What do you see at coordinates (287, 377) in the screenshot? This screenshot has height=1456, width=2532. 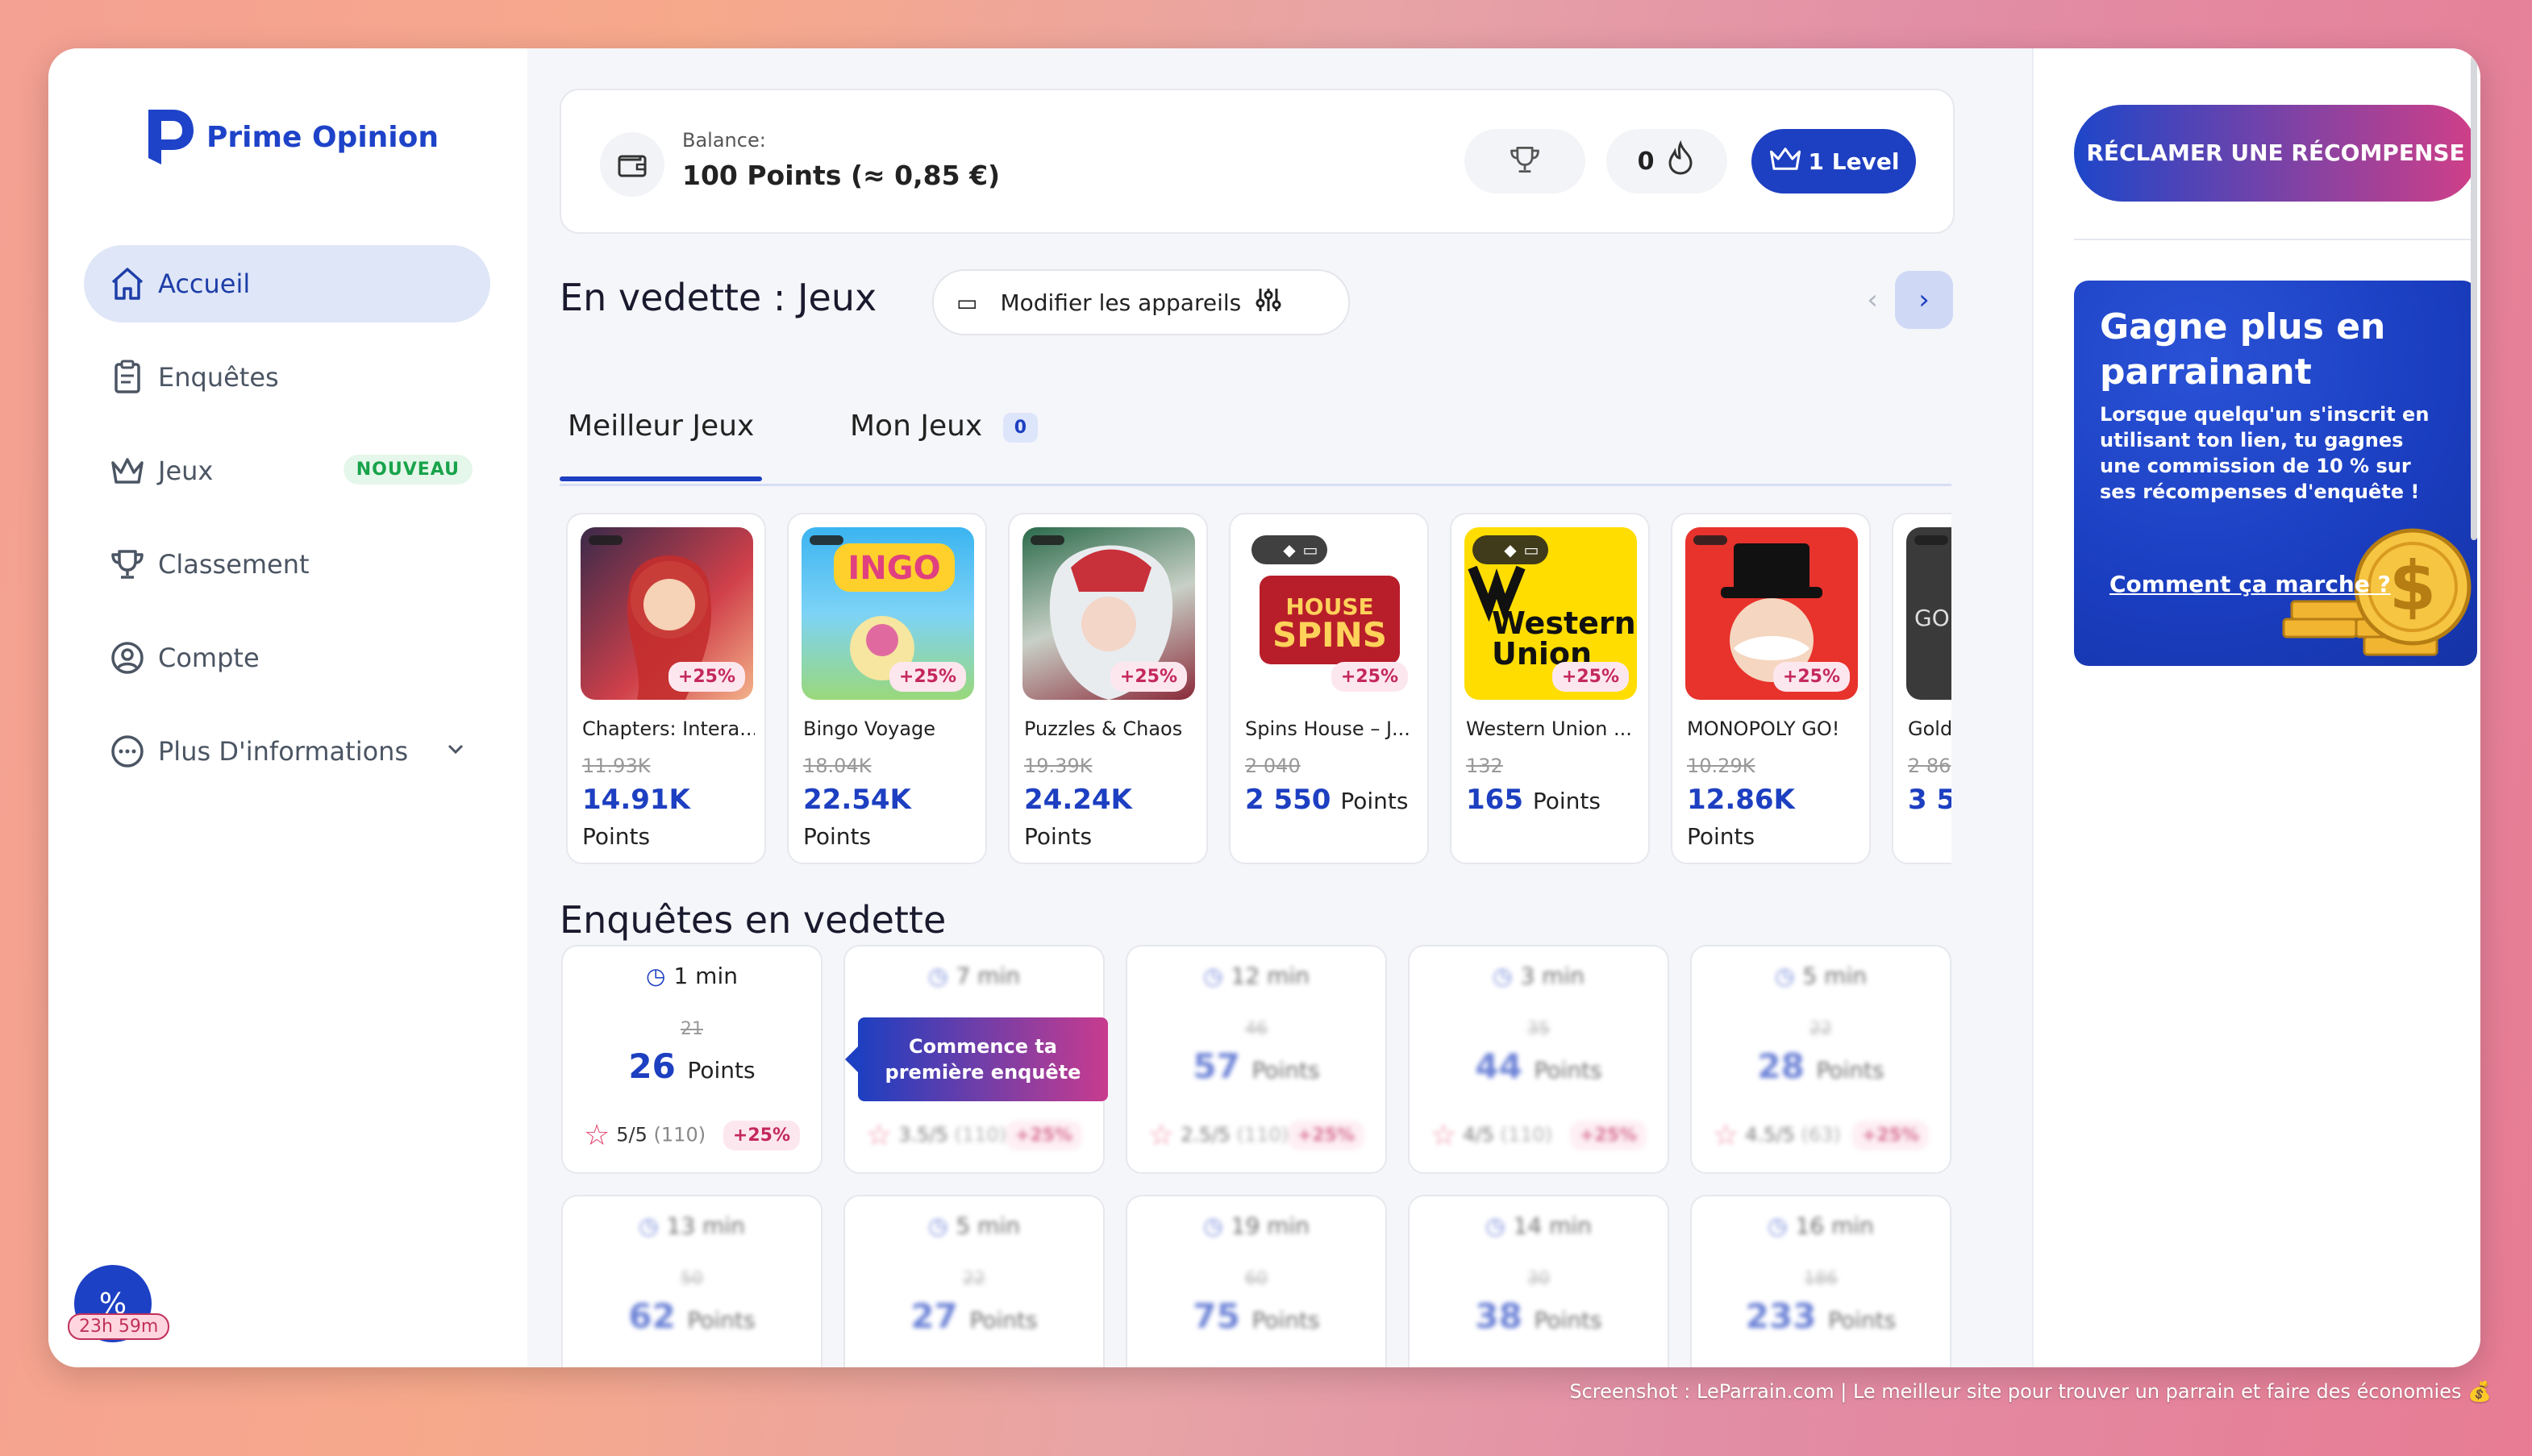 I see `sidebar-item-enquetes: Enquêtes` at bounding box center [287, 377].